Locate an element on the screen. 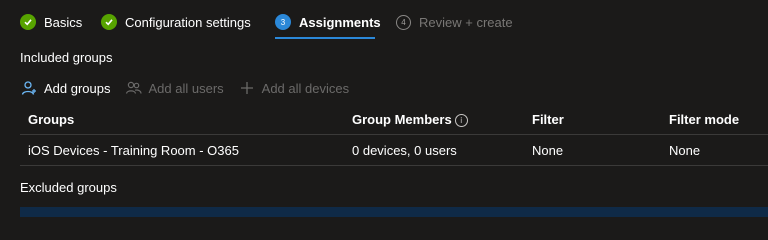 This screenshot has width=768, height=240. add-all-users-button: Add all users is located at coordinates (174, 88).